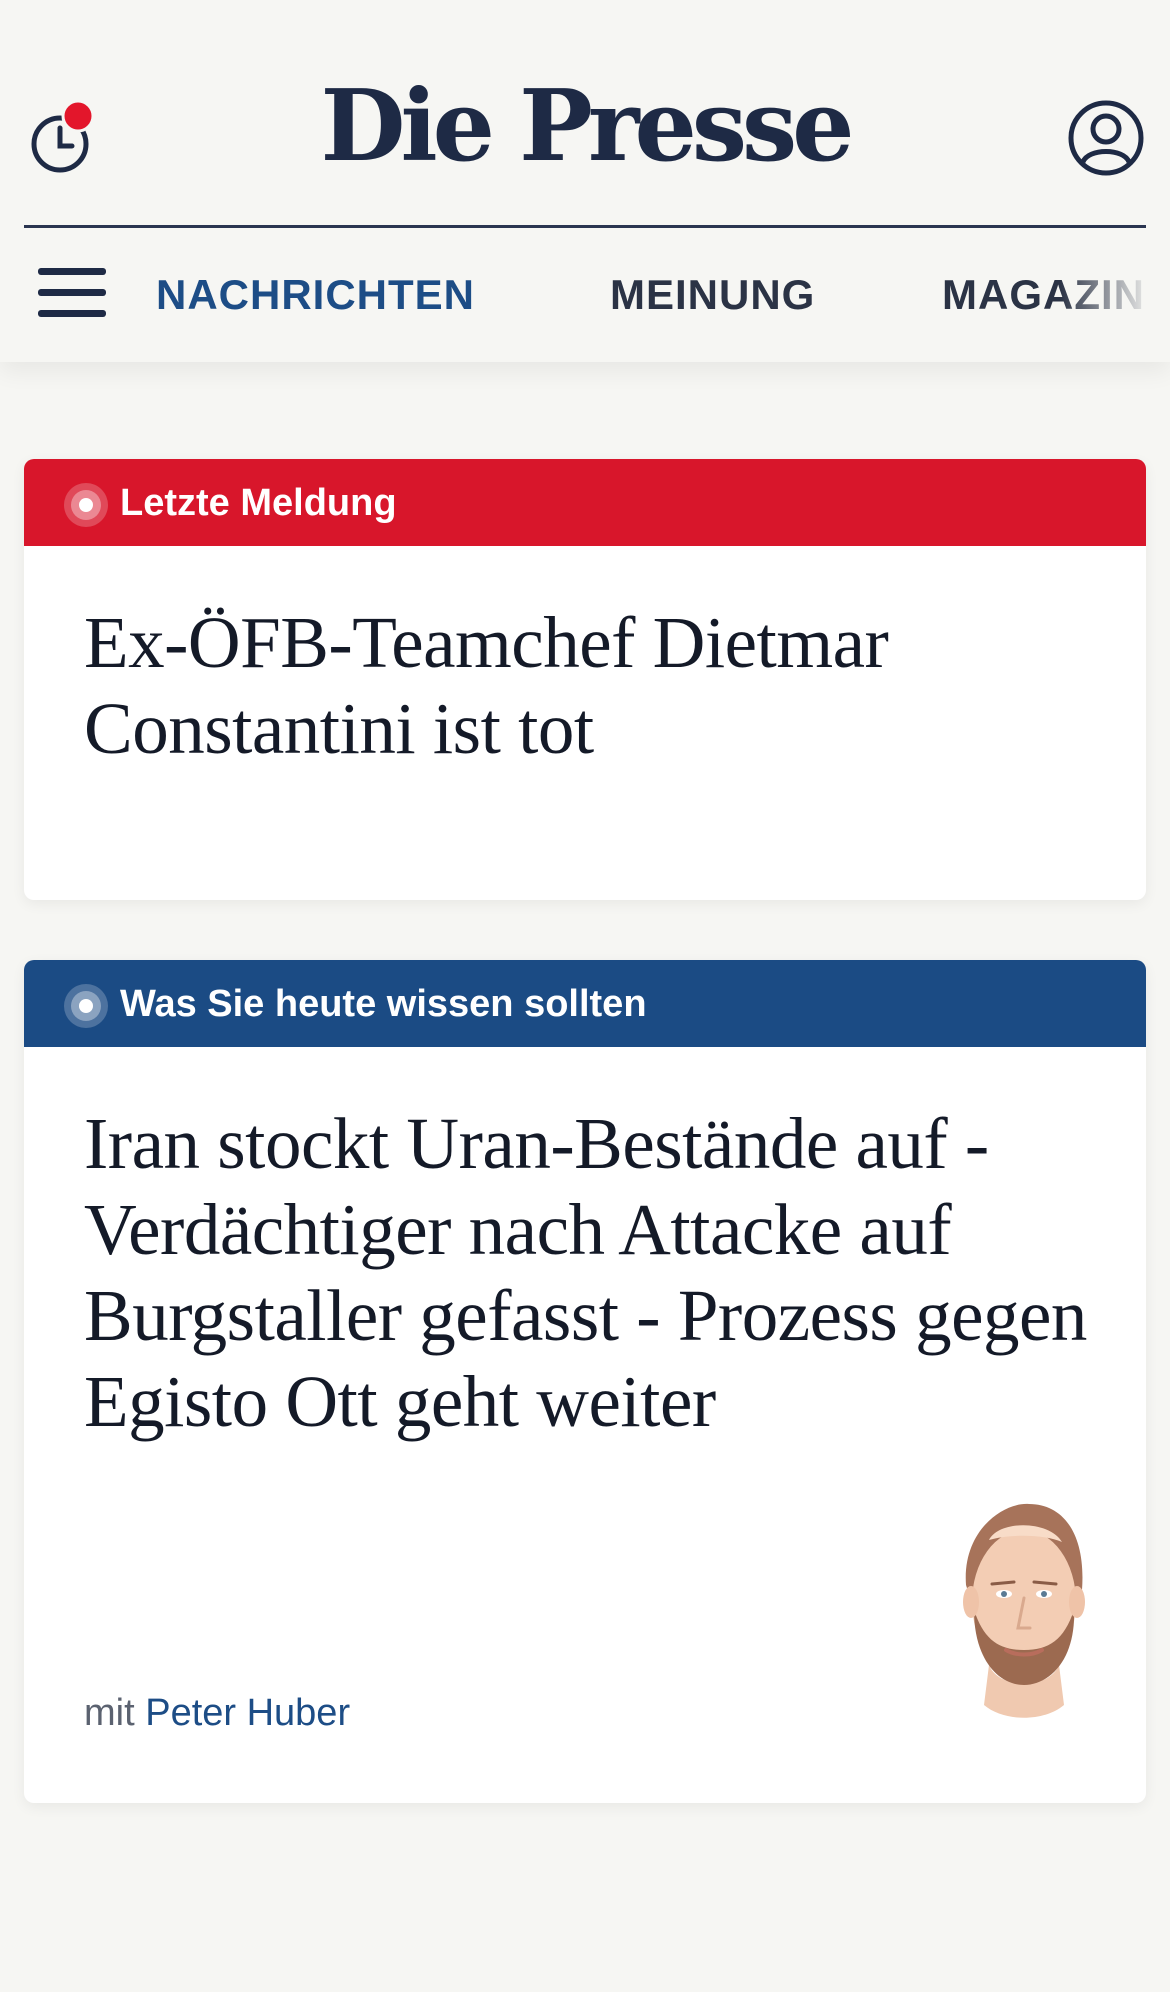 The width and height of the screenshot is (1170, 1992). Describe the element at coordinates (109, 1713) in the screenshot. I see `byline-prefix: mit` at that location.